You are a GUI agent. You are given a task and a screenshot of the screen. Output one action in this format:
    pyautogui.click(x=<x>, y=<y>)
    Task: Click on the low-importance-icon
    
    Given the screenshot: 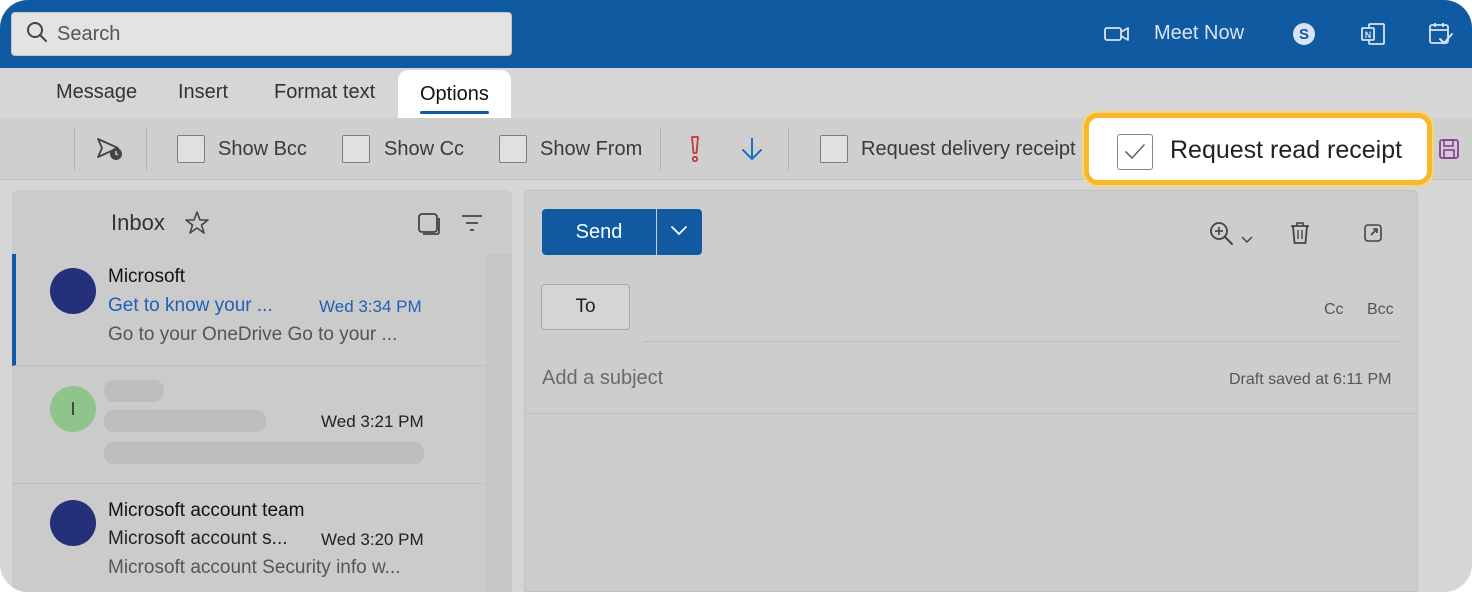 What is the action you would take?
    pyautogui.click(x=752, y=151)
    